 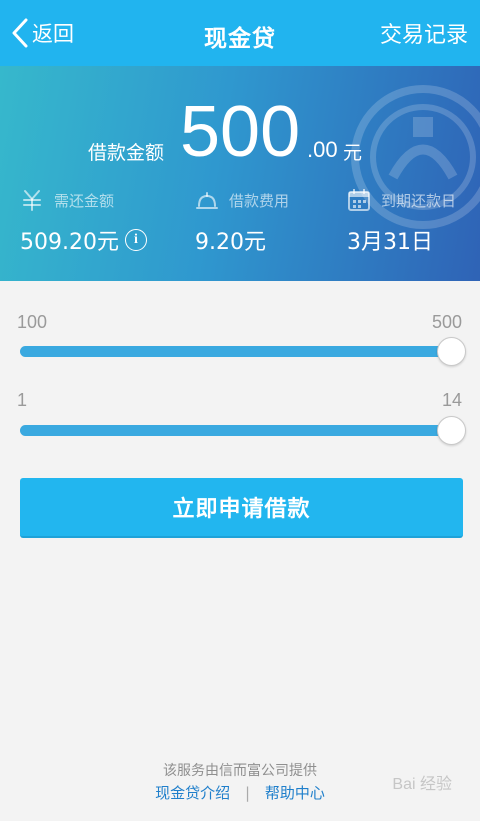 I want to click on term-slider-track, so click(x=234, y=430).